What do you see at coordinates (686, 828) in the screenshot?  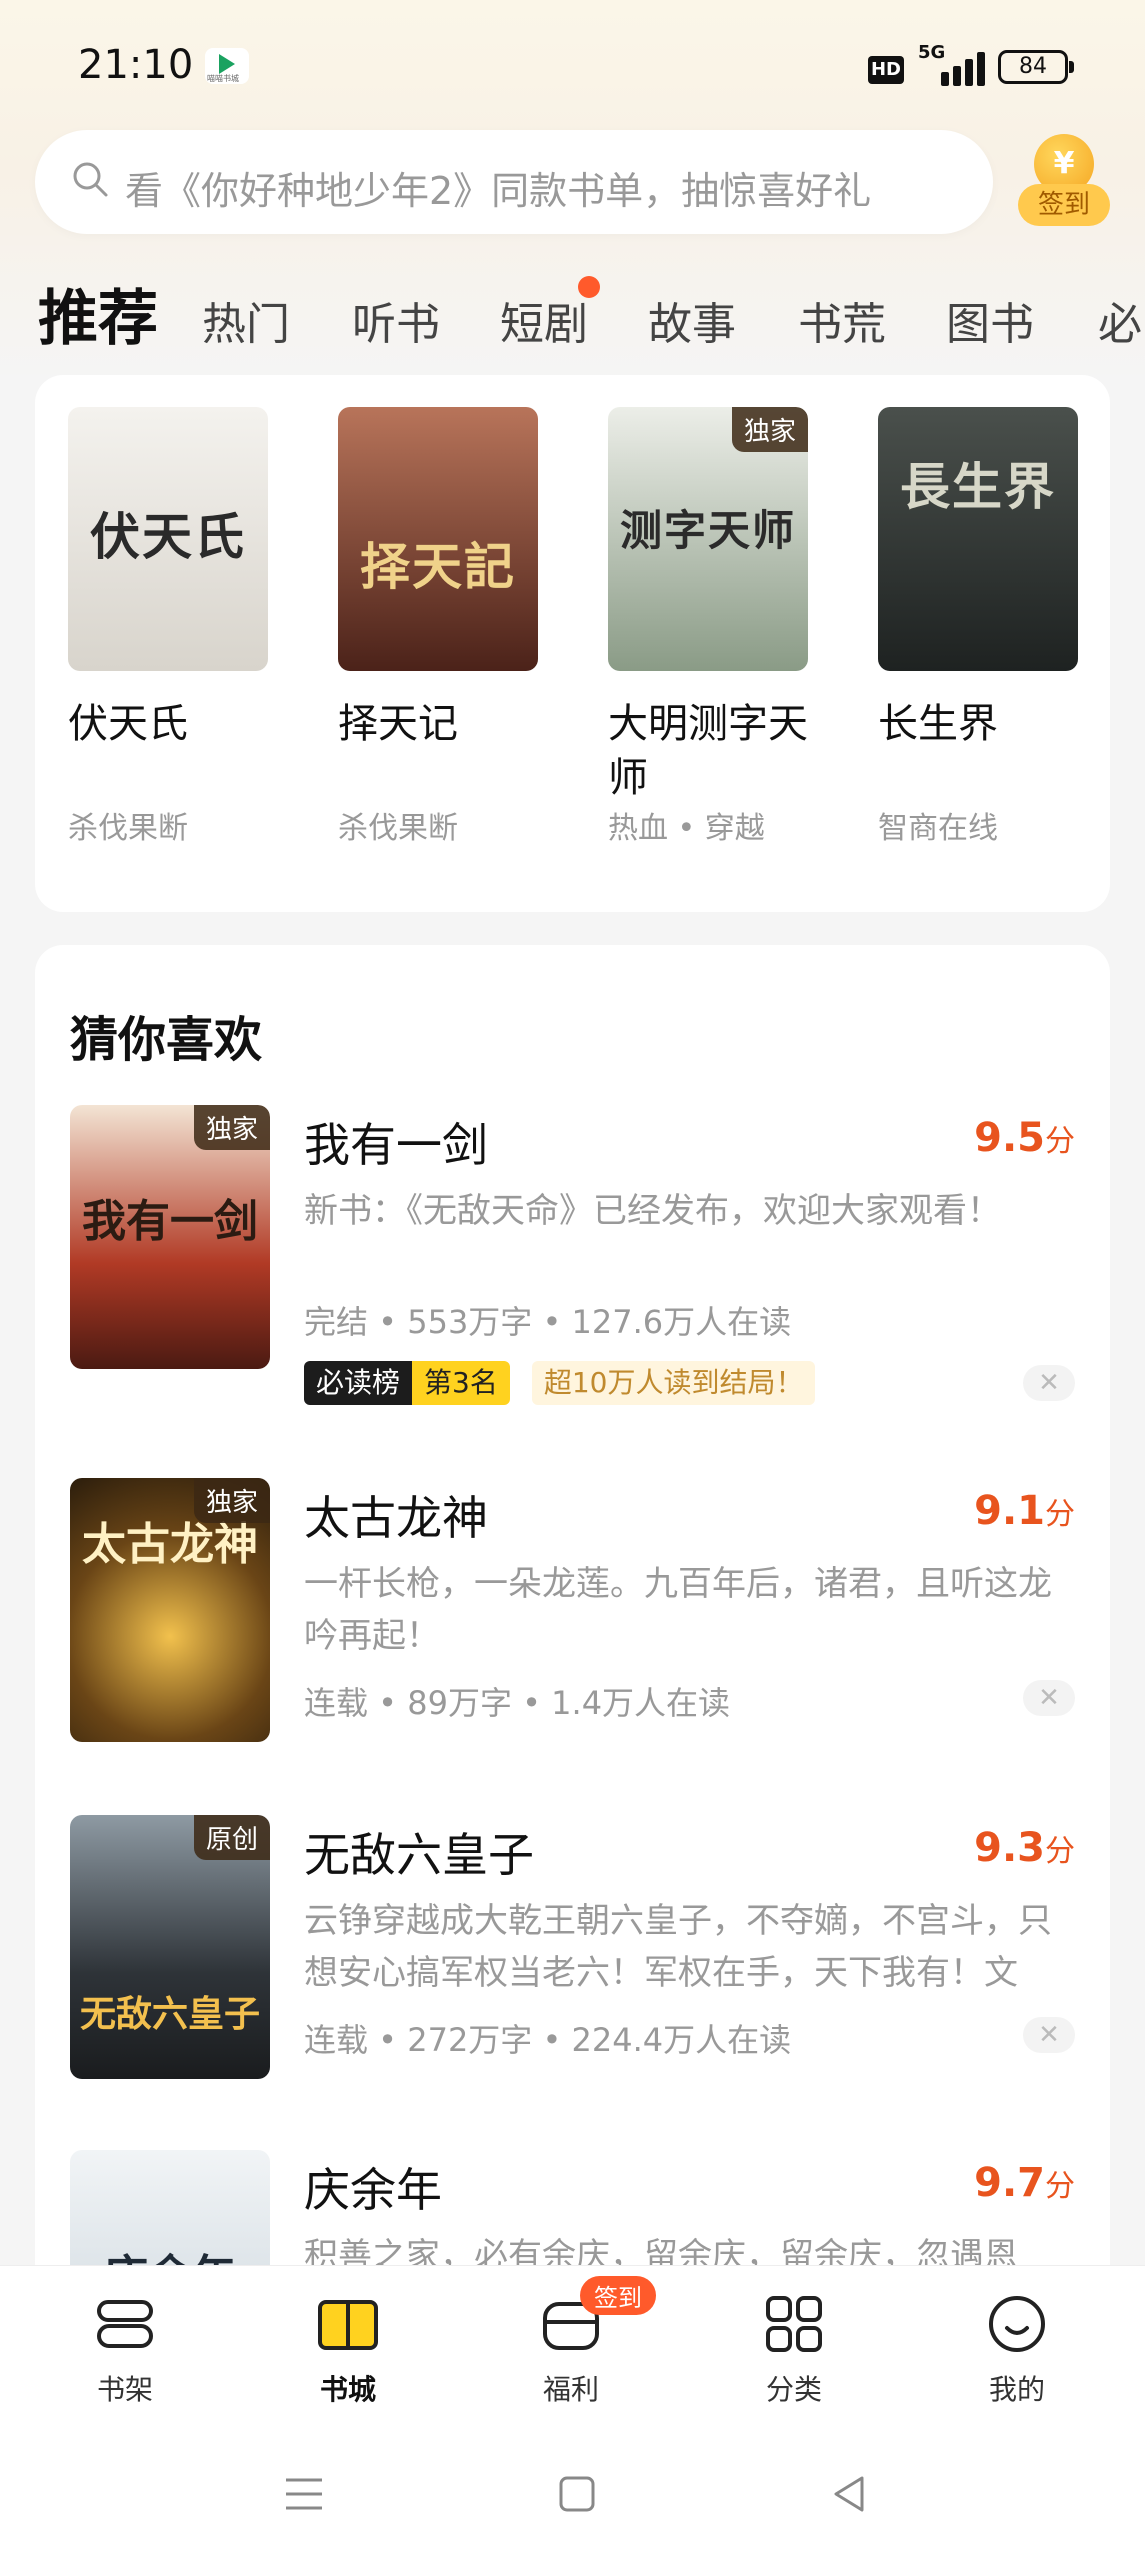 I see `book-tag: 热血 • 穿越` at bounding box center [686, 828].